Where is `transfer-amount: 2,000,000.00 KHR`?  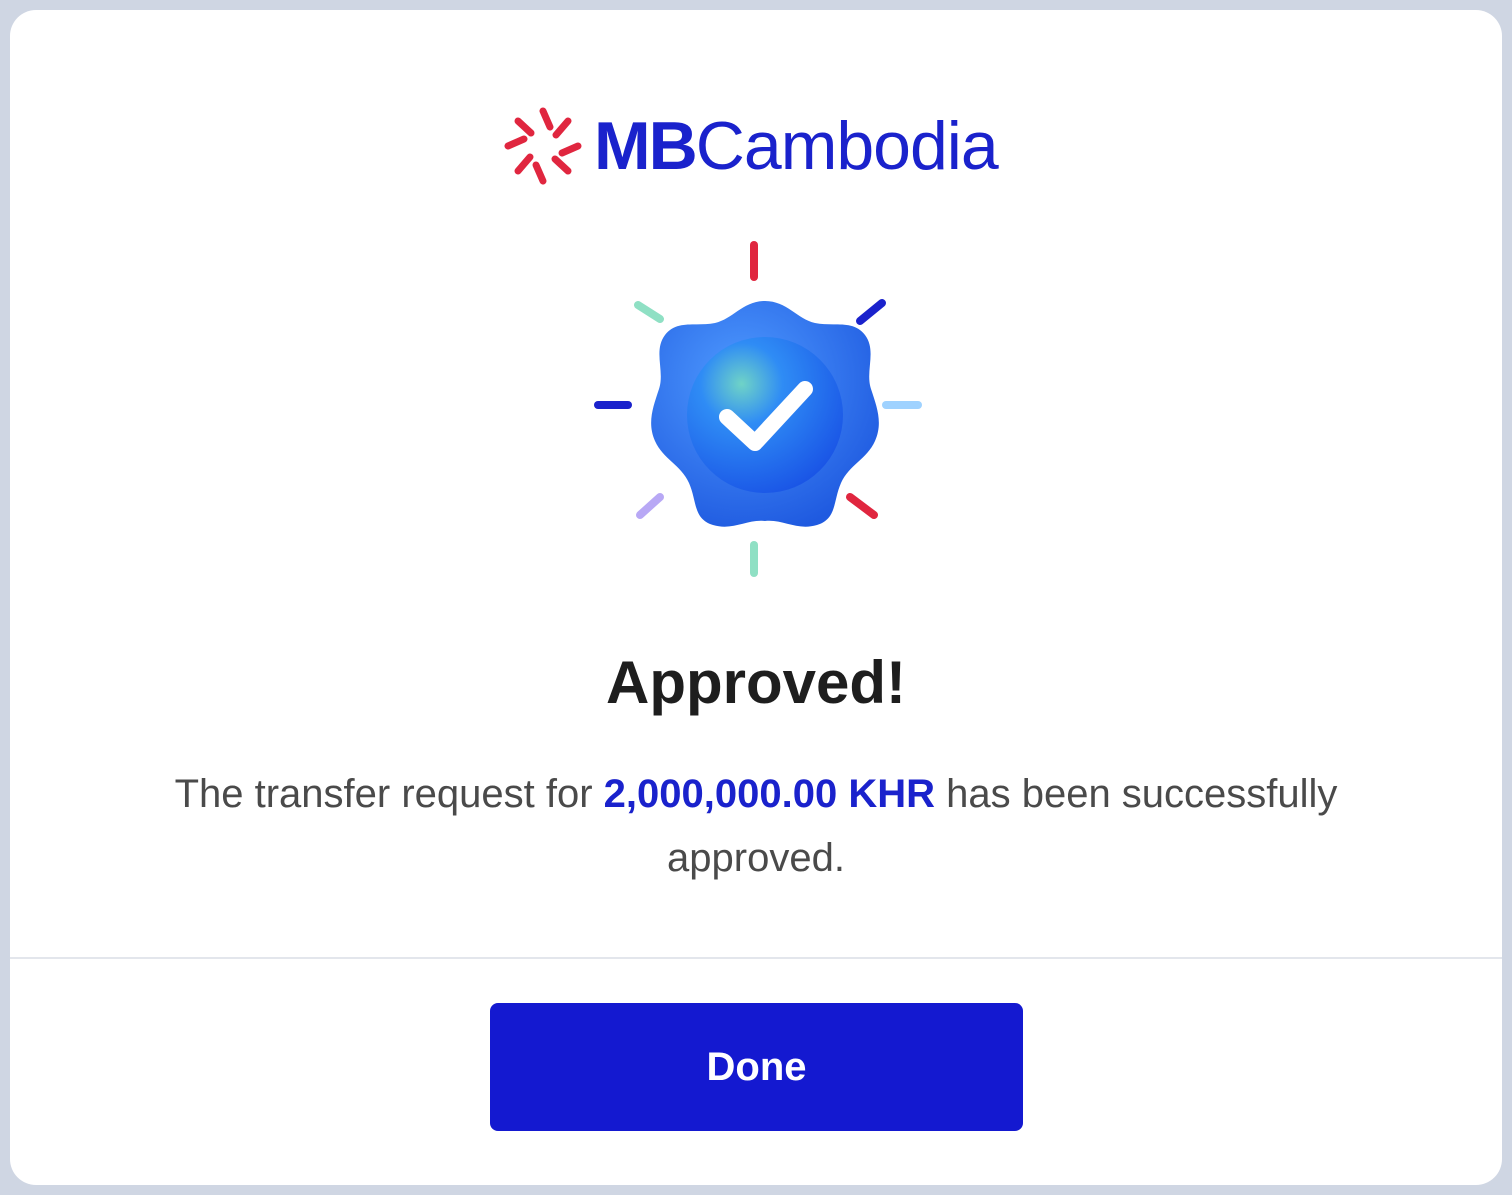 transfer-amount: 2,000,000.00 KHR is located at coordinates (769, 794).